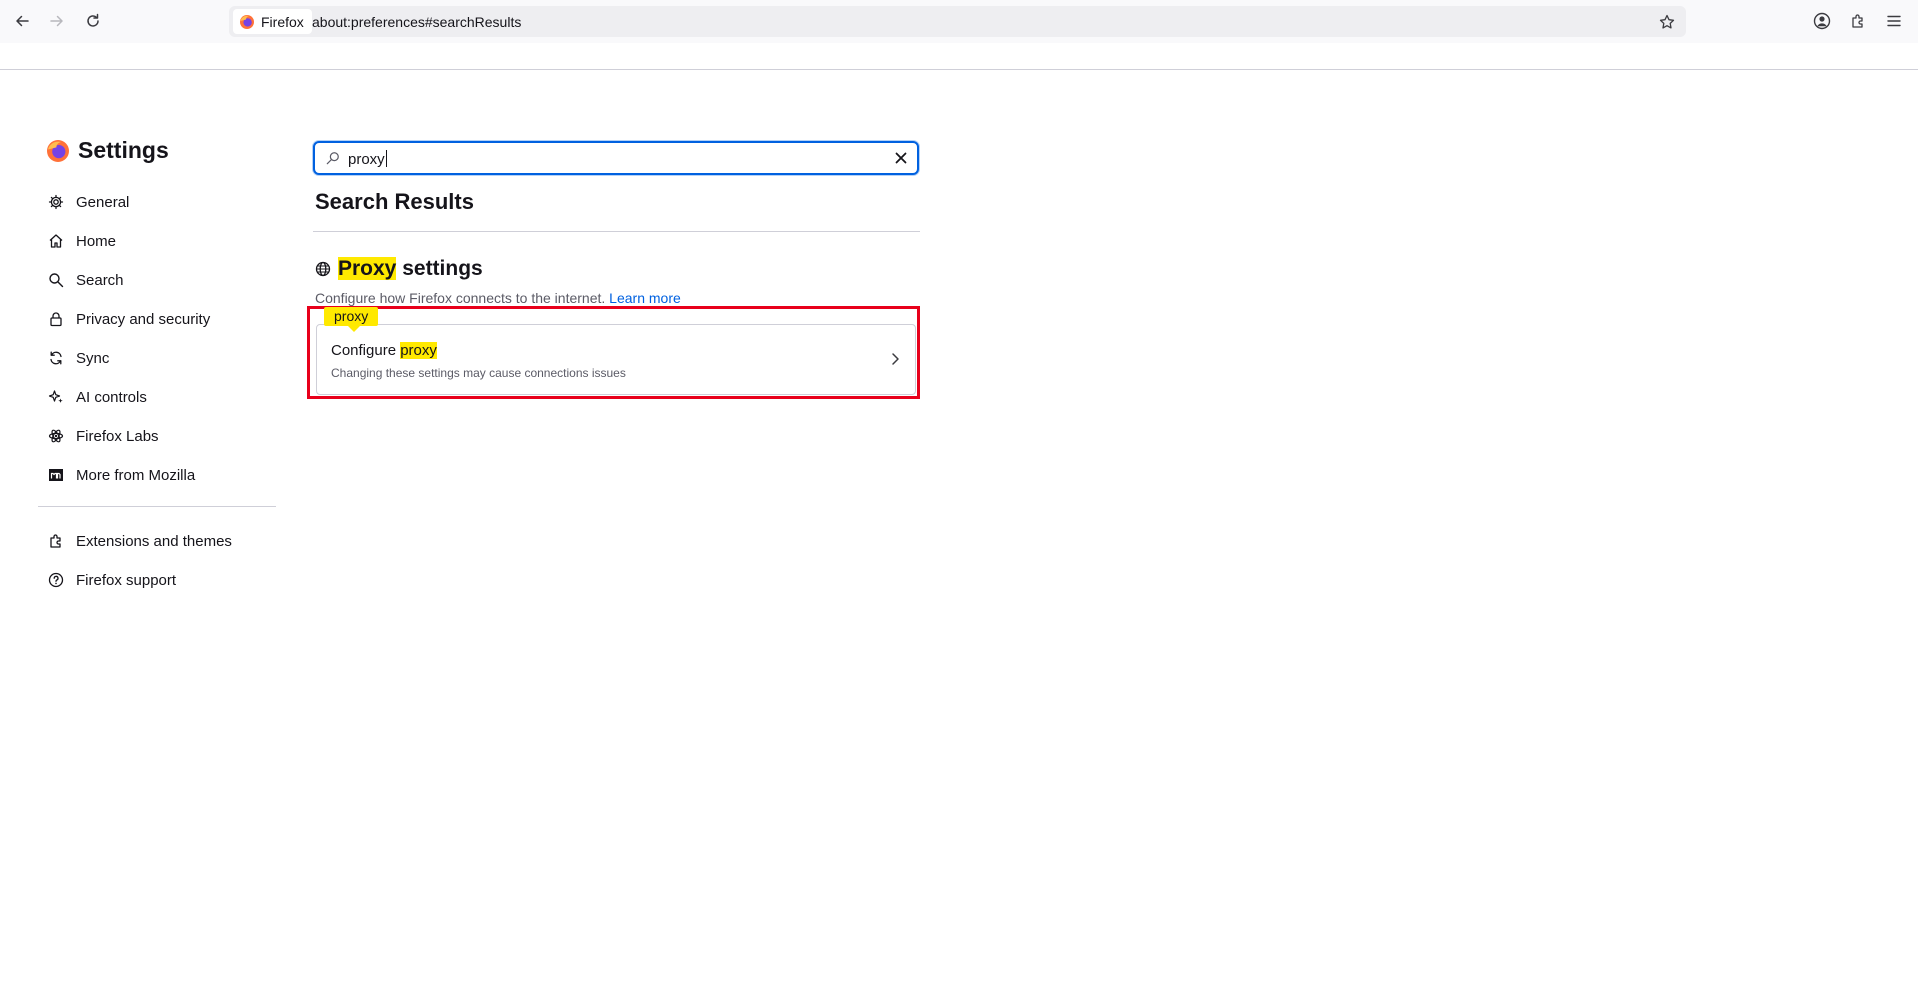 The height and width of the screenshot is (989, 1918). What do you see at coordinates (323, 269) in the screenshot?
I see `globe-icon` at bounding box center [323, 269].